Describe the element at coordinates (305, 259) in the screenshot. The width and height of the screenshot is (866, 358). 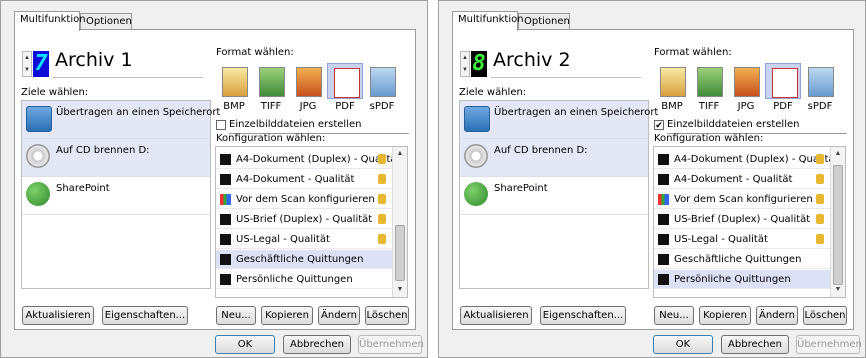
I see `config-item-selected: Geschäftliche Quittungen` at that location.